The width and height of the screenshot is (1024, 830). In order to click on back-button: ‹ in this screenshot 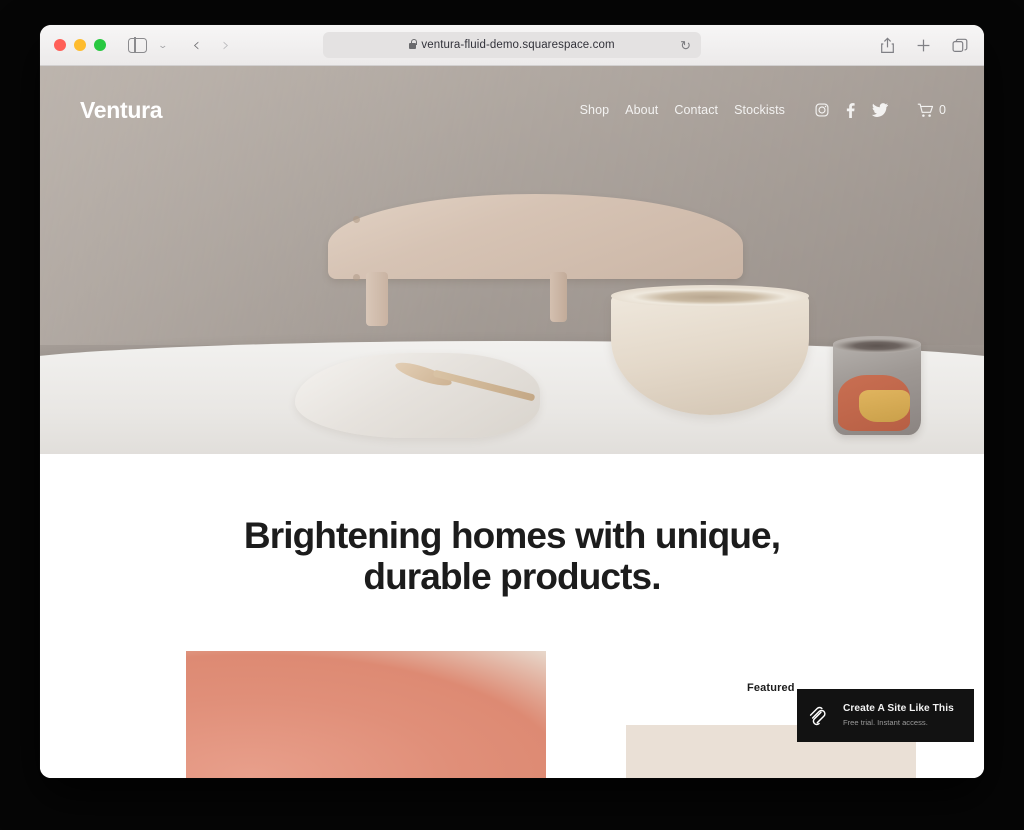, I will do `click(197, 45)`.